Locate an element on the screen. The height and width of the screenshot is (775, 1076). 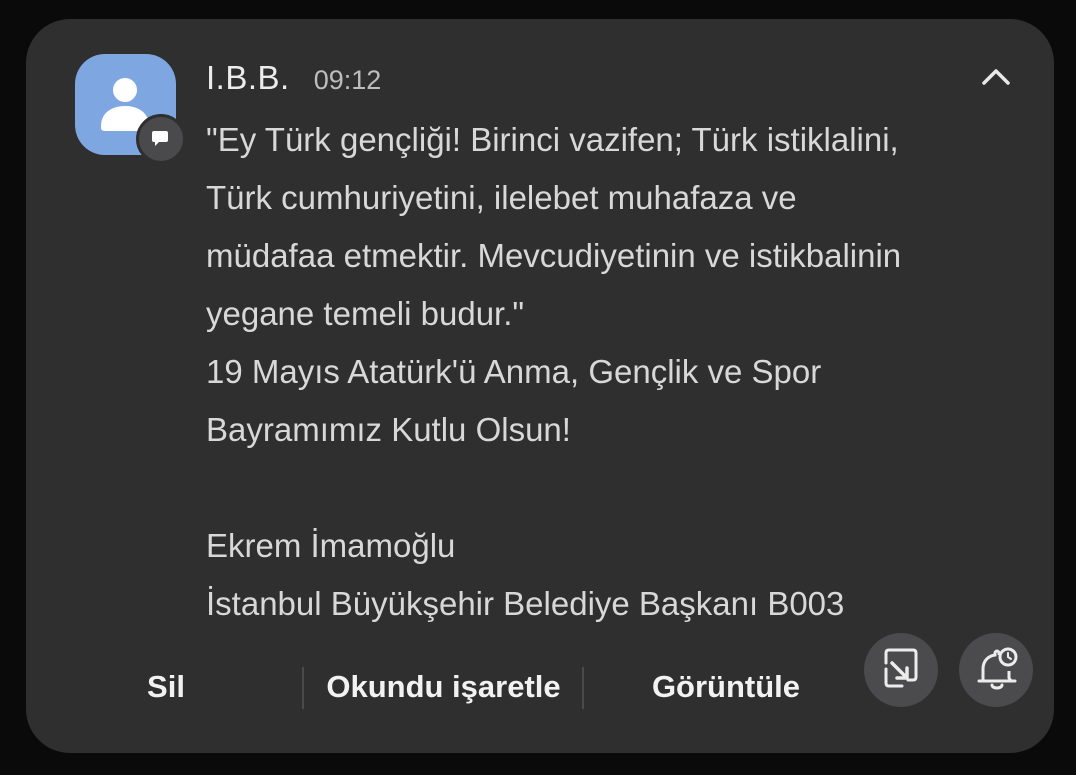
collapse-button is located at coordinates (996, 77).